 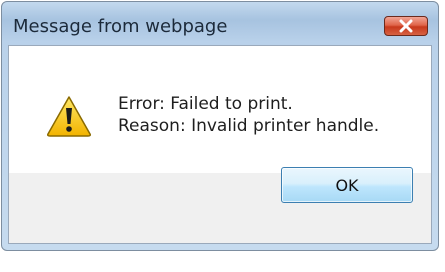 What do you see at coordinates (120, 26) in the screenshot?
I see `dialog-title: Message from webpage` at bounding box center [120, 26].